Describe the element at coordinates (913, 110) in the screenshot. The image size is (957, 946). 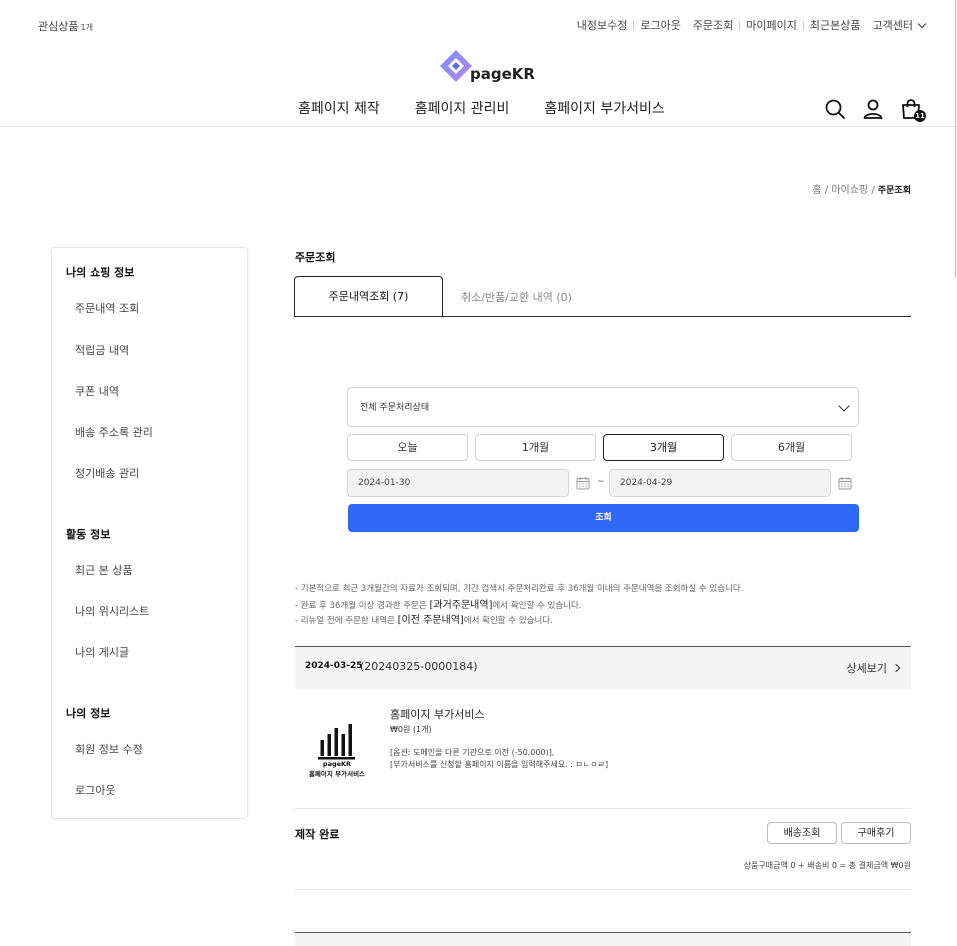
I see `cart-icon: 11` at that location.